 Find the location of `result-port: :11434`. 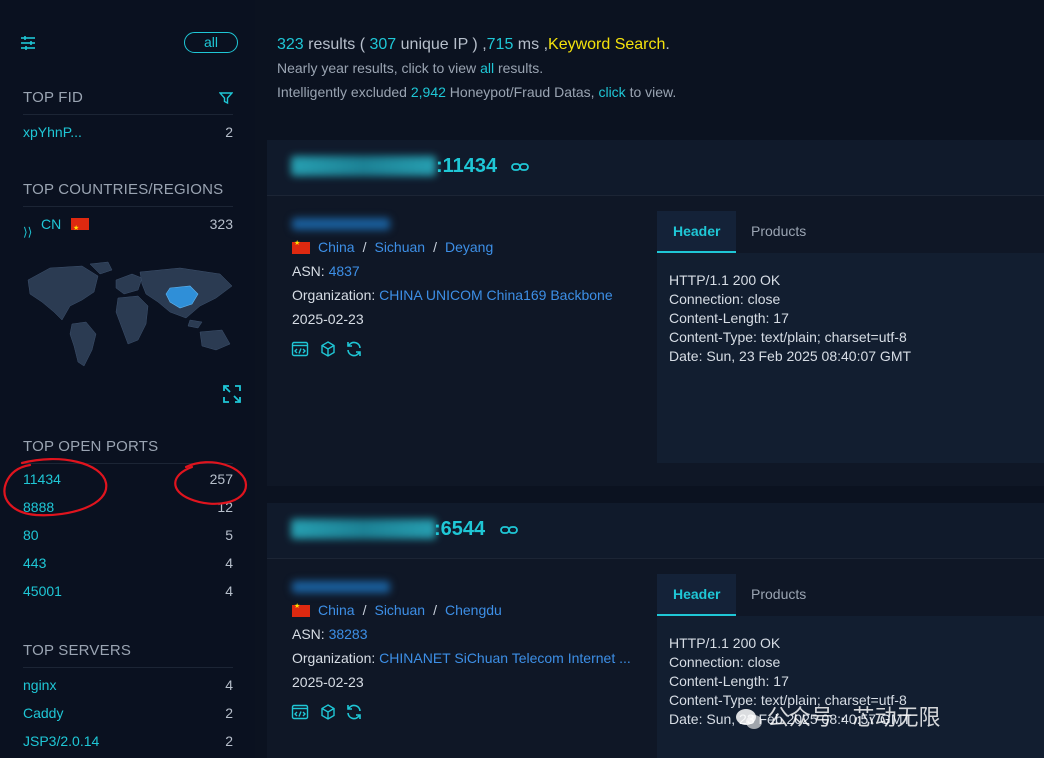

result-port: :11434 is located at coordinates (466, 166).